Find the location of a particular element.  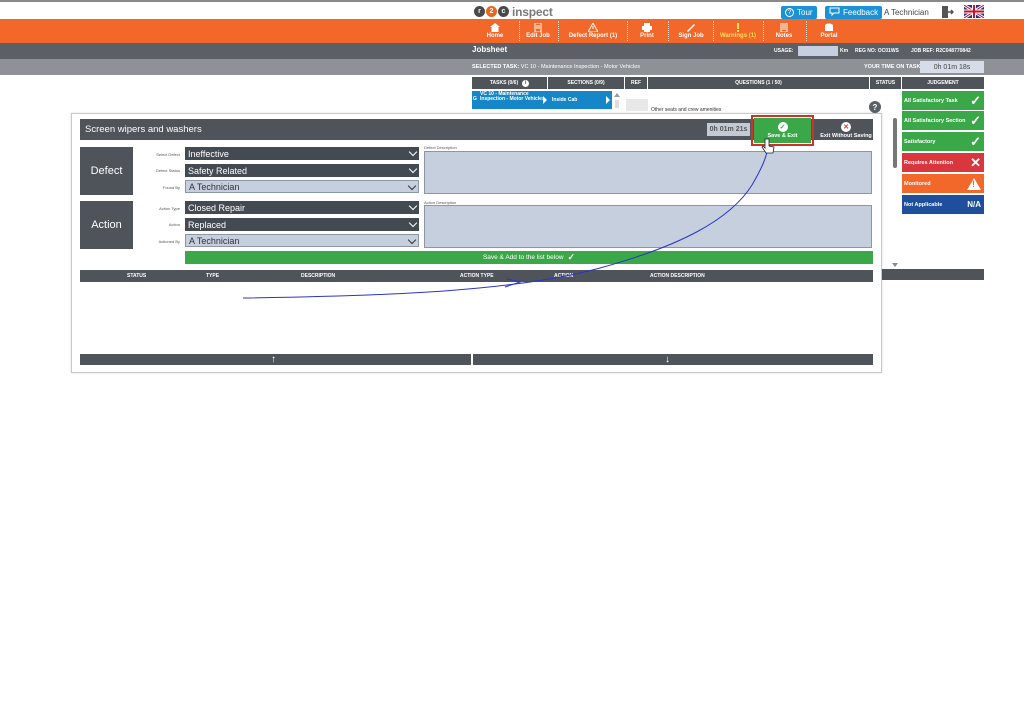

scroll-up-button: ↑ is located at coordinates (275, 359).